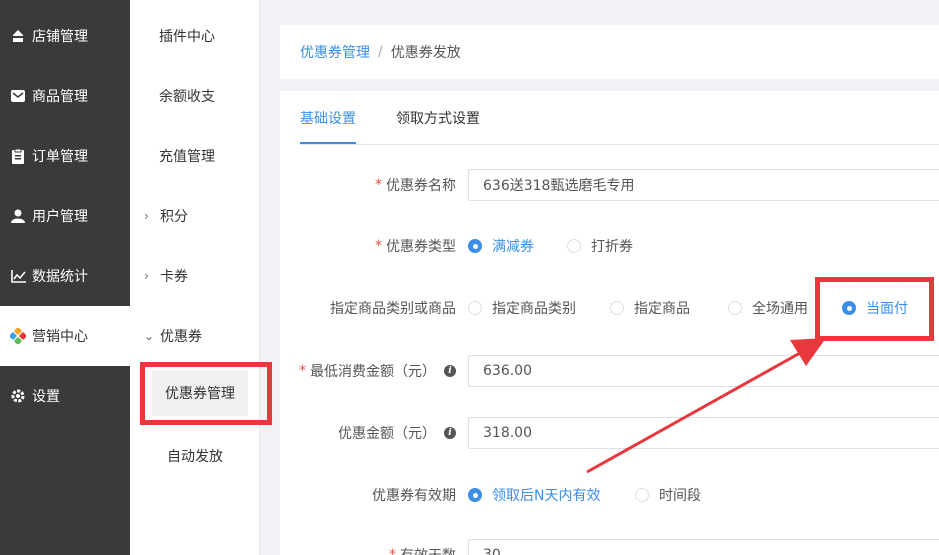 This screenshot has height=555, width=939. I want to click on field-label: 优惠券有效期, so click(414, 496).